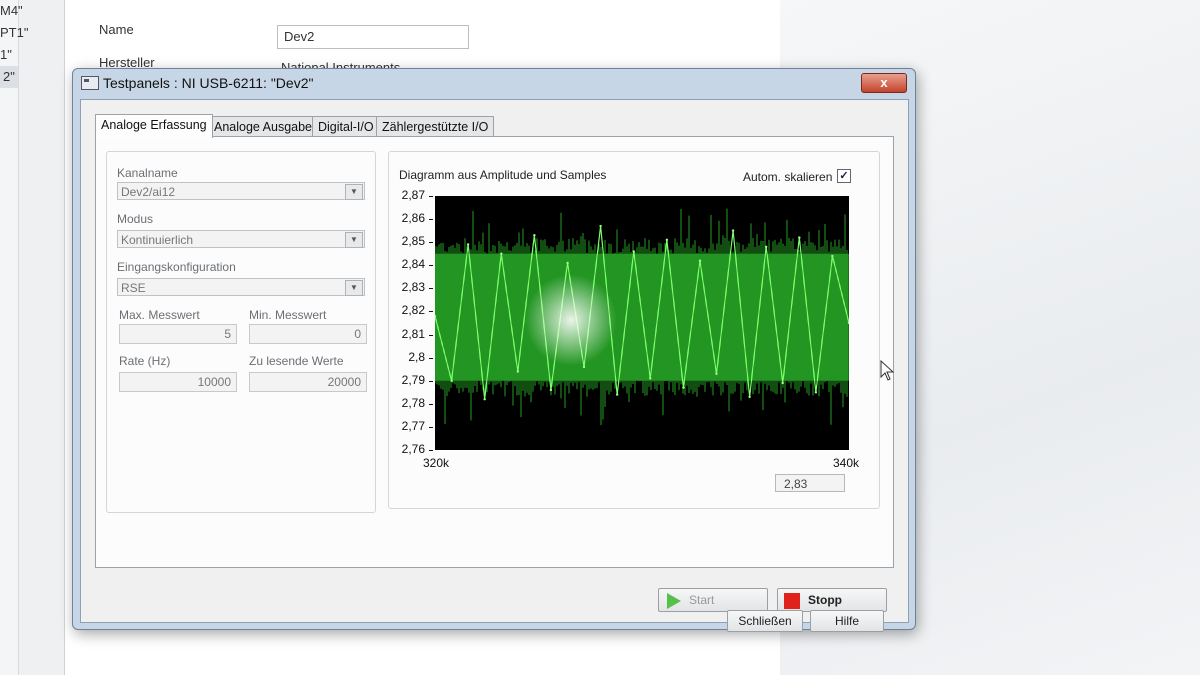 This screenshot has width=1200, height=675. What do you see at coordinates (135, 219) in the screenshot?
I see `mode-label: Modus` at bounding box center [135, 219].